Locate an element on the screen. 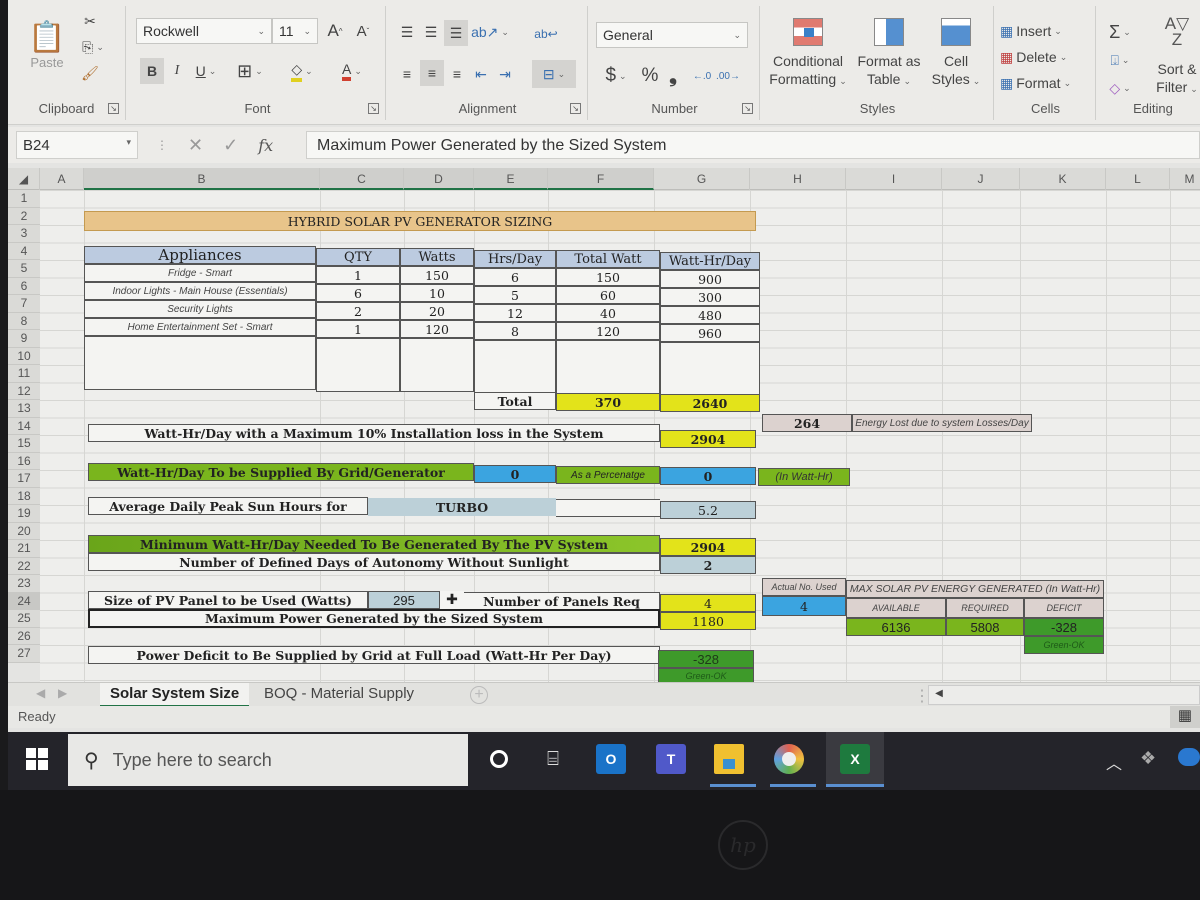 This screenshot has height=900, width=1200. appliance-watts: 20 is located at coordinates (437, 311).